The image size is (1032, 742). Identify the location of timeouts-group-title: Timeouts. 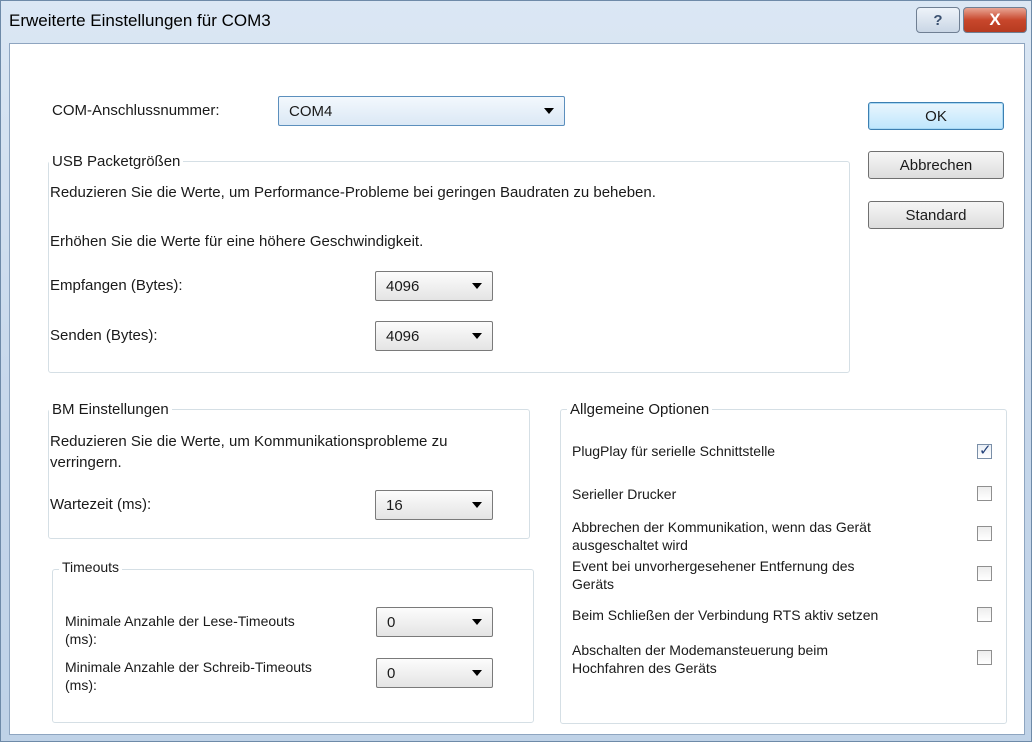
(91, 567).